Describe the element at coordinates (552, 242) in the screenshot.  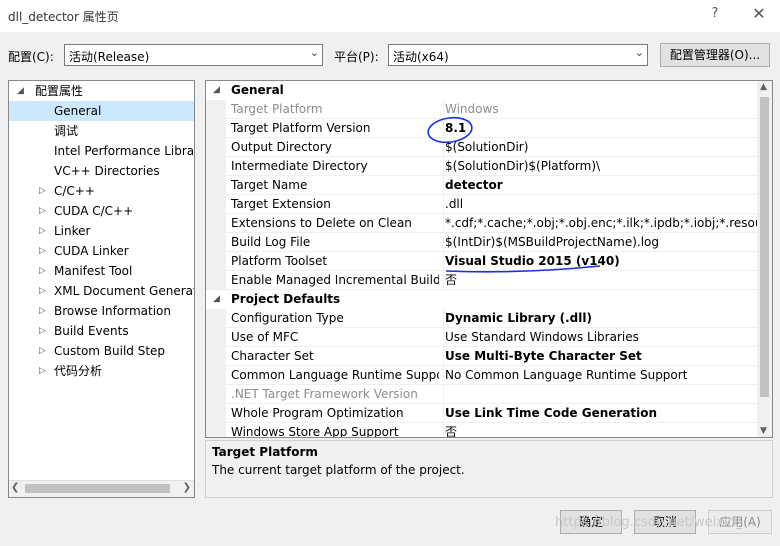
I see `property-value: $(IntDir)$(MSBuildProjectName).log` at that location.